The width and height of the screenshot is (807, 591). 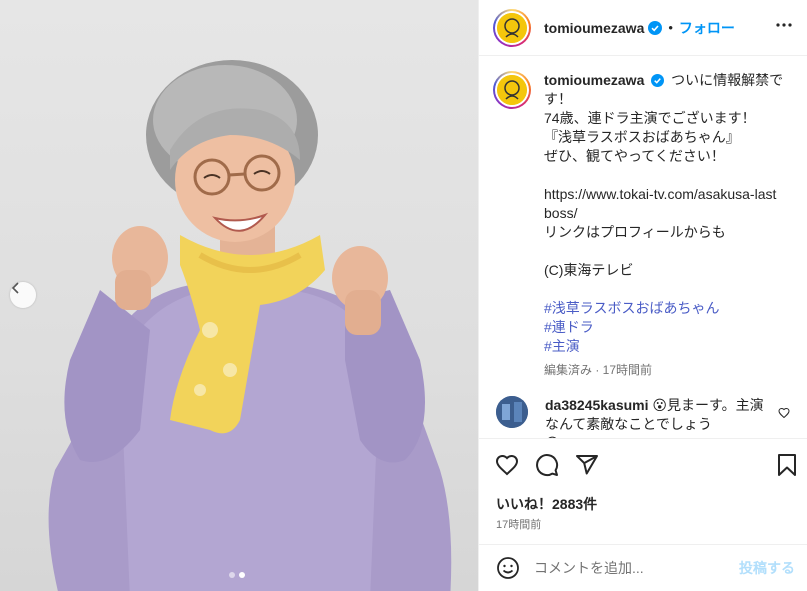 I want to click on emoji-icon, so click(x=508, y=568).